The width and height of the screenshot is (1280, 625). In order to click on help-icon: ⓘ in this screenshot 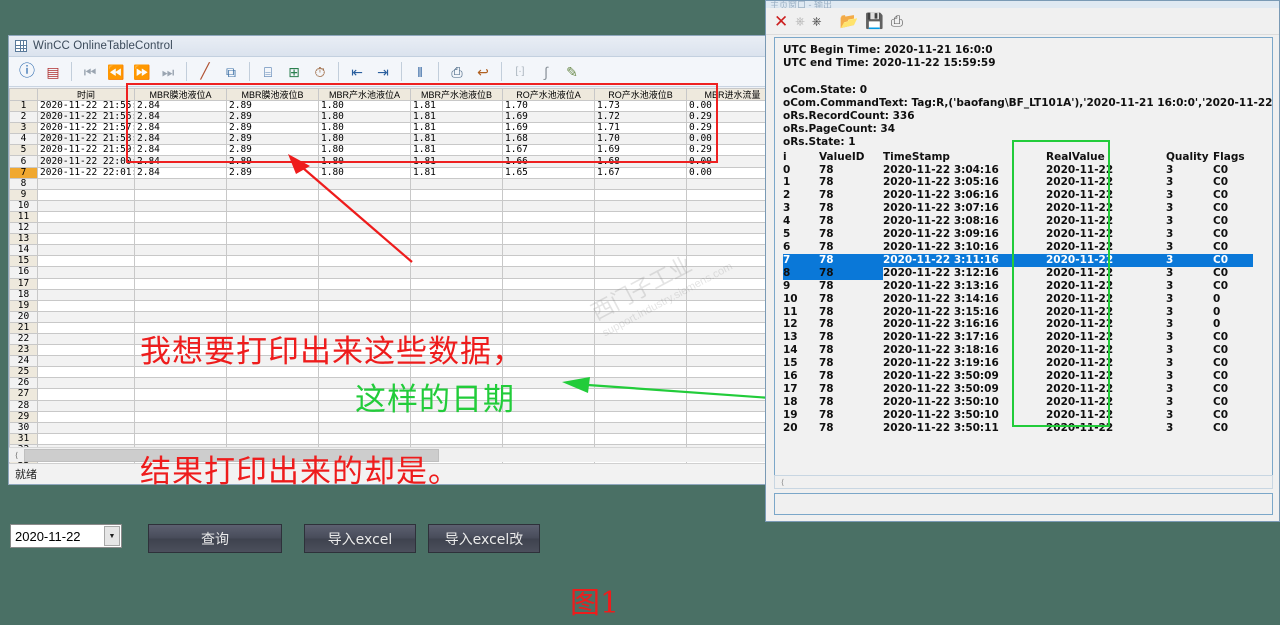, I will do `click(27, 72)`.